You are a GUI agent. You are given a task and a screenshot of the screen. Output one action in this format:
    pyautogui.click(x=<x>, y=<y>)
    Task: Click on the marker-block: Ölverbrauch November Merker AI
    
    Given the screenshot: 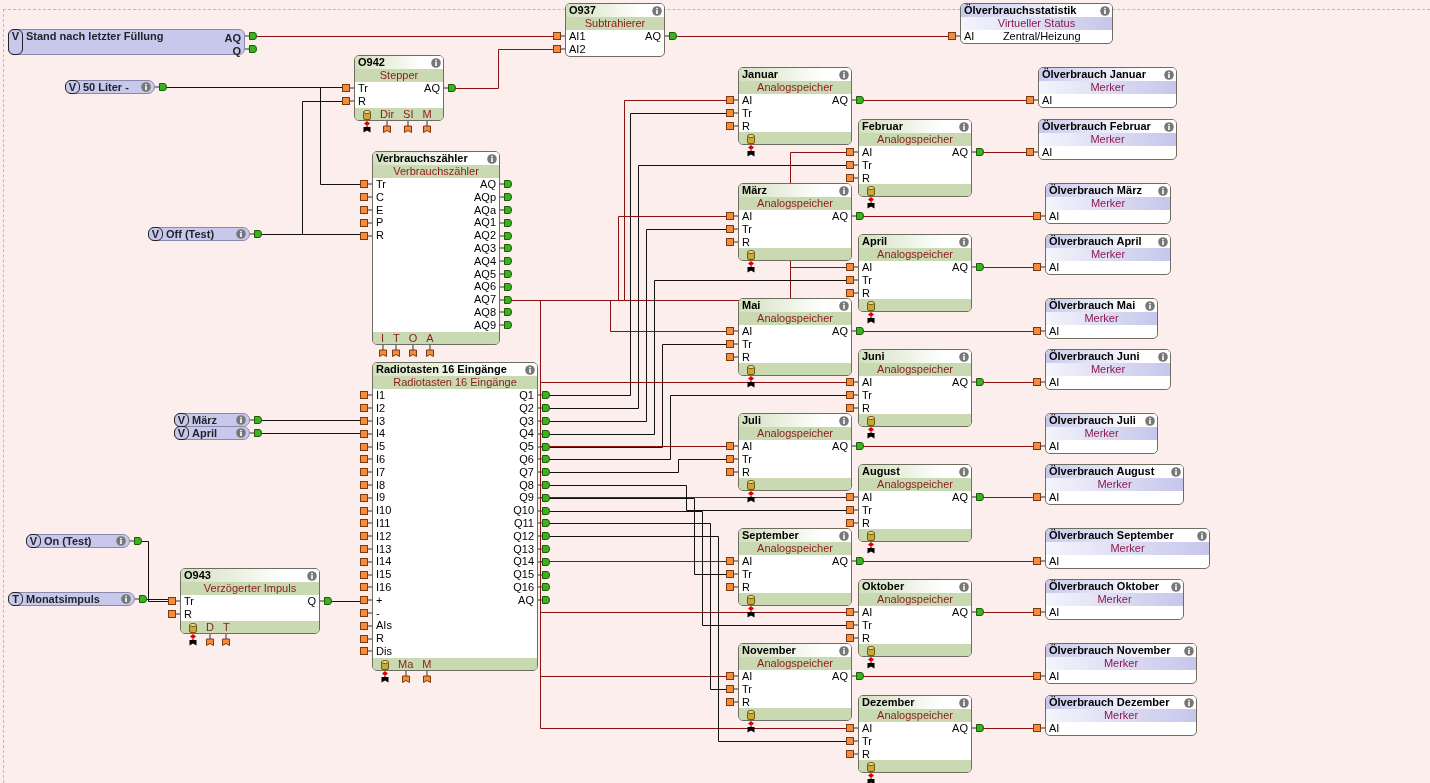 What is the action you would take?
    pyautogui.click(x=1121, y=663)
    